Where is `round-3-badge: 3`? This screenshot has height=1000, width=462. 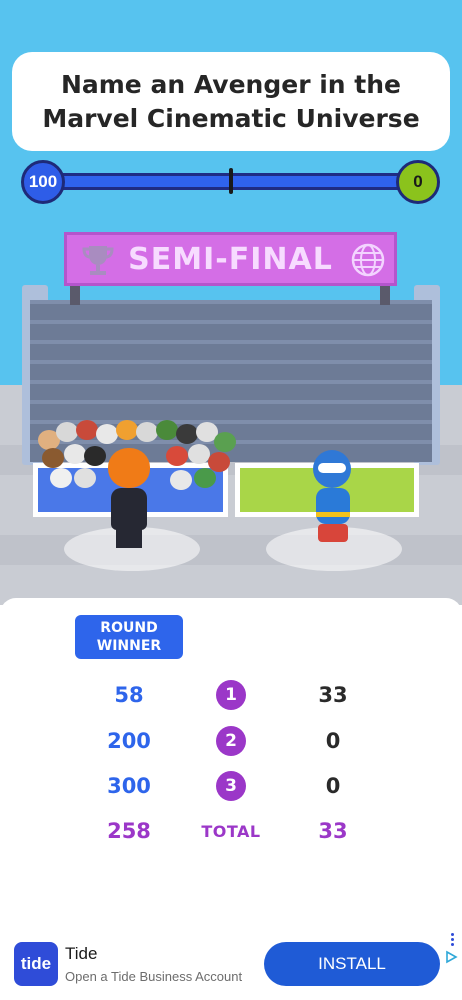
round-3-badge: 3 is located at coordinates (231, 786).